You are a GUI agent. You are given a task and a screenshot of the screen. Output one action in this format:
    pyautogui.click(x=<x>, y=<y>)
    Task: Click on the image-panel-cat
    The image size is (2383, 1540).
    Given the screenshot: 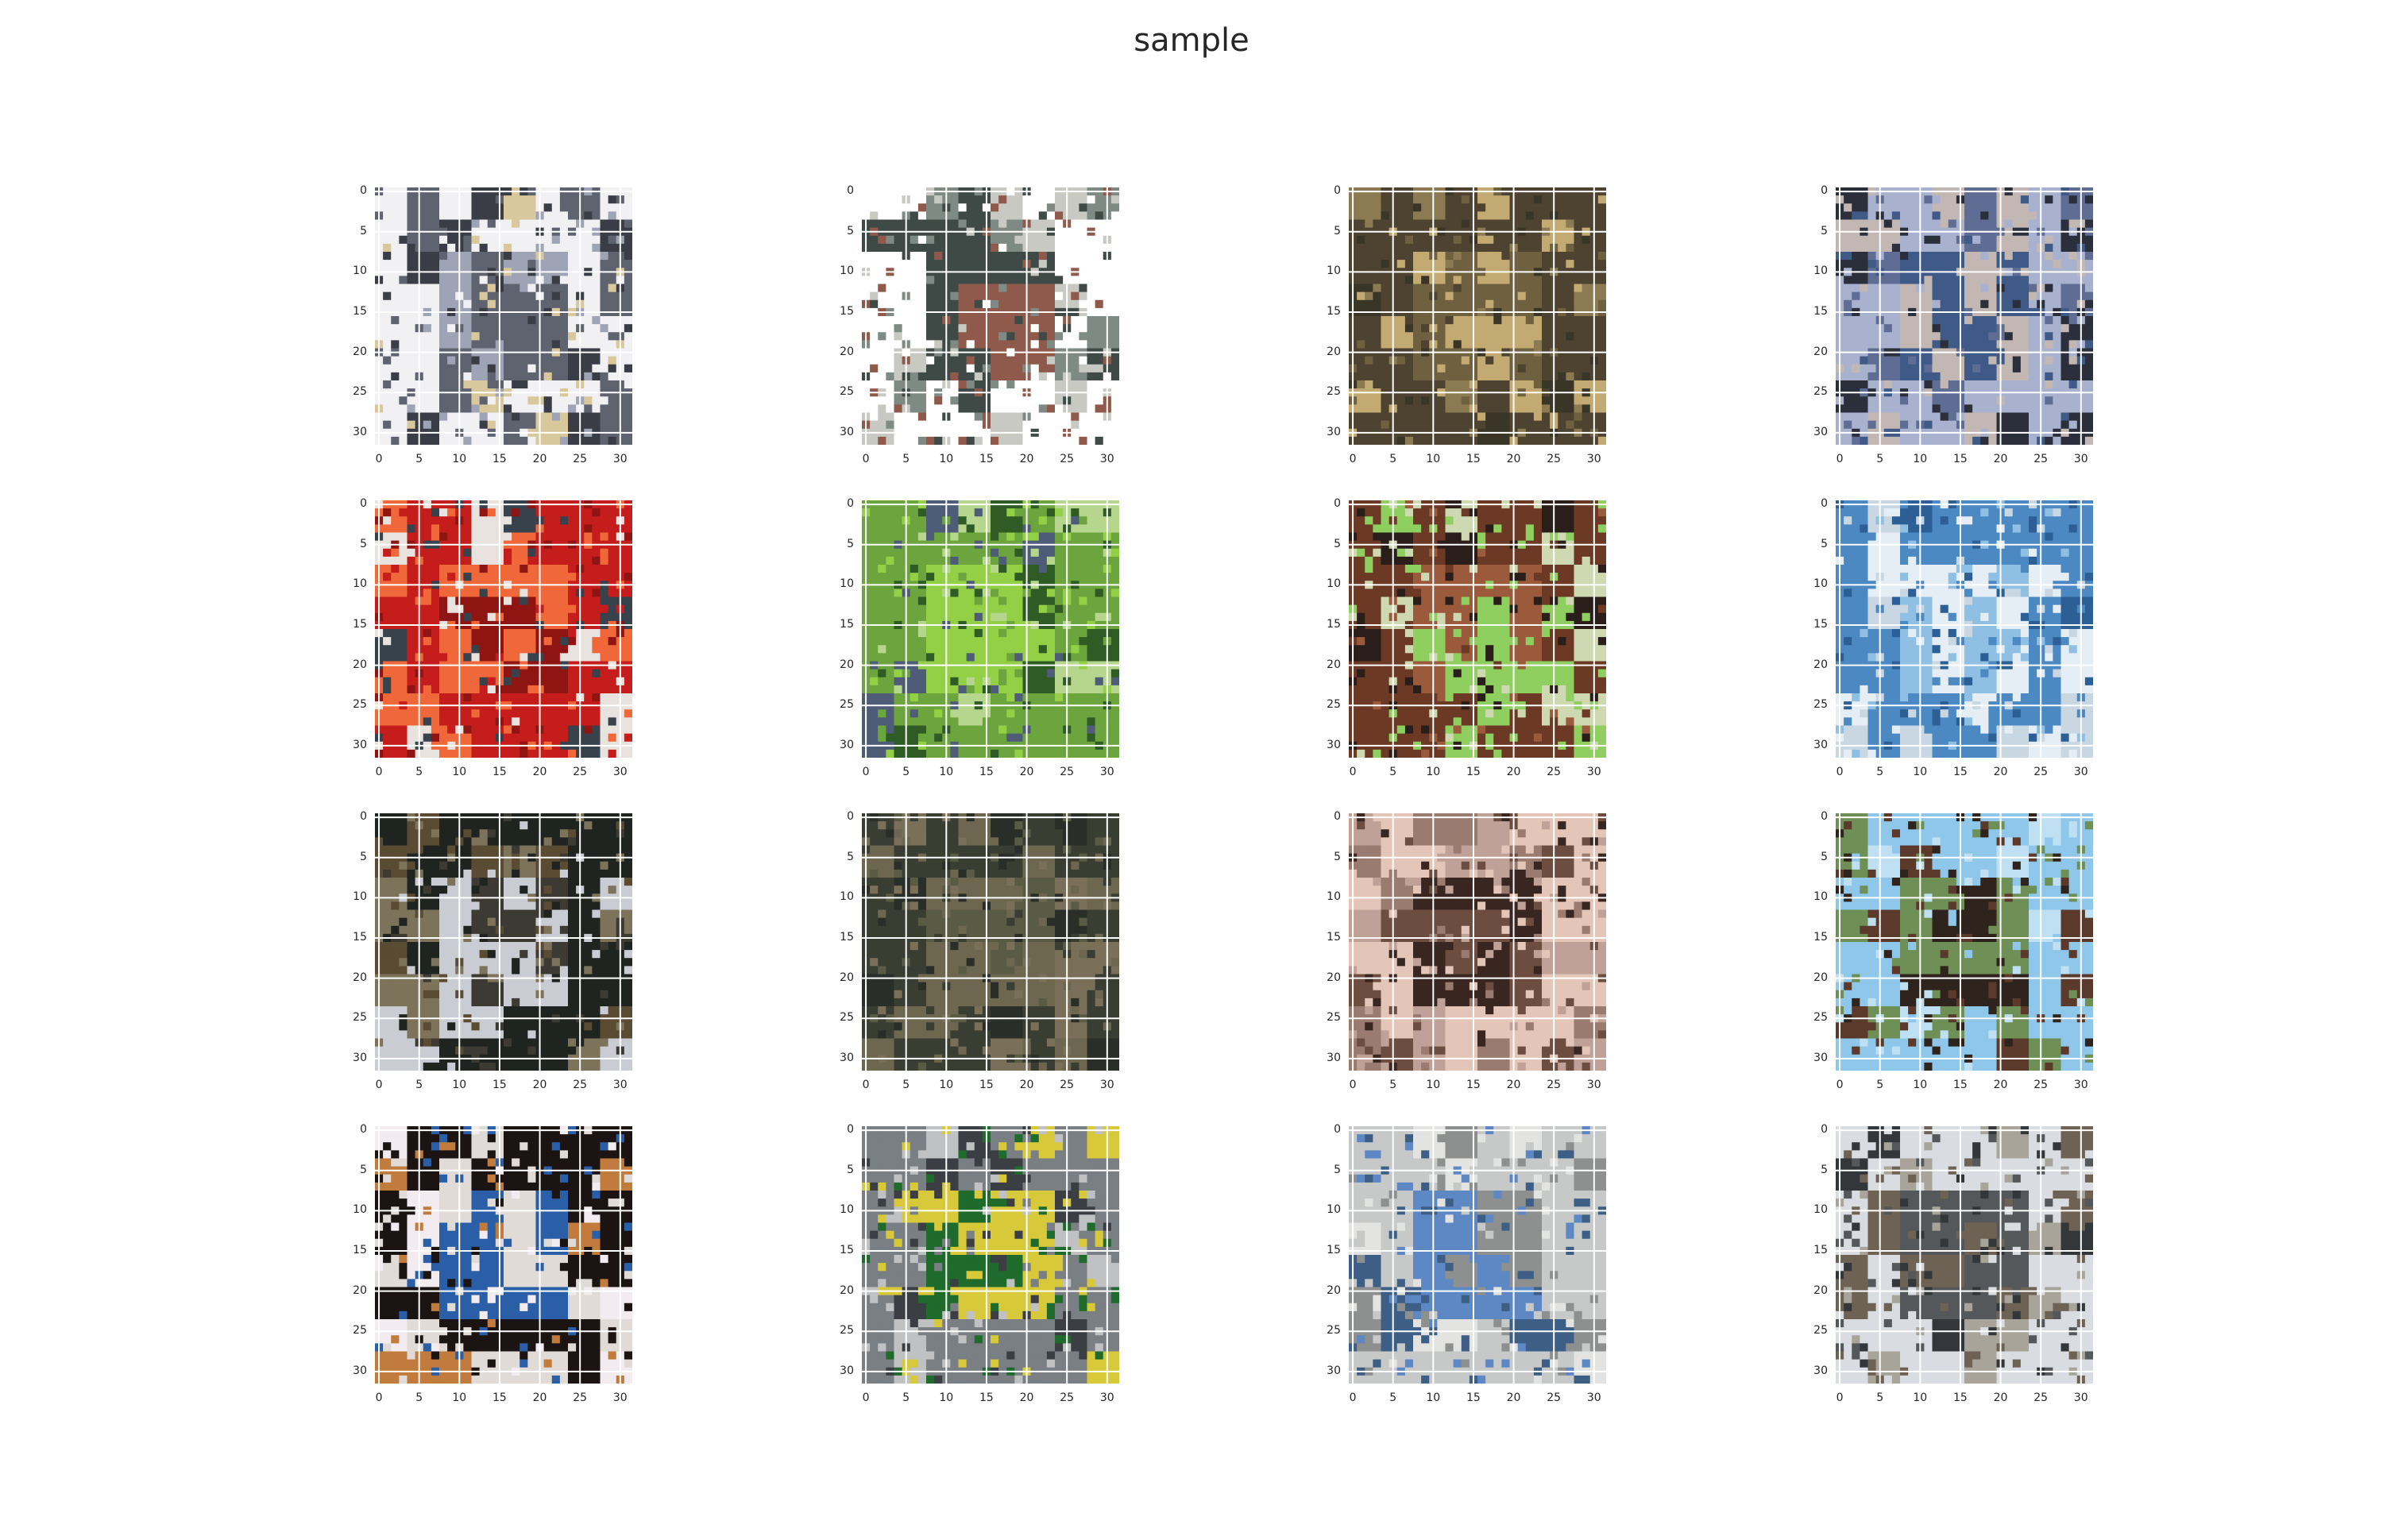 What is the action you would take?
    pyautogui.click(x=503, y=942)
    